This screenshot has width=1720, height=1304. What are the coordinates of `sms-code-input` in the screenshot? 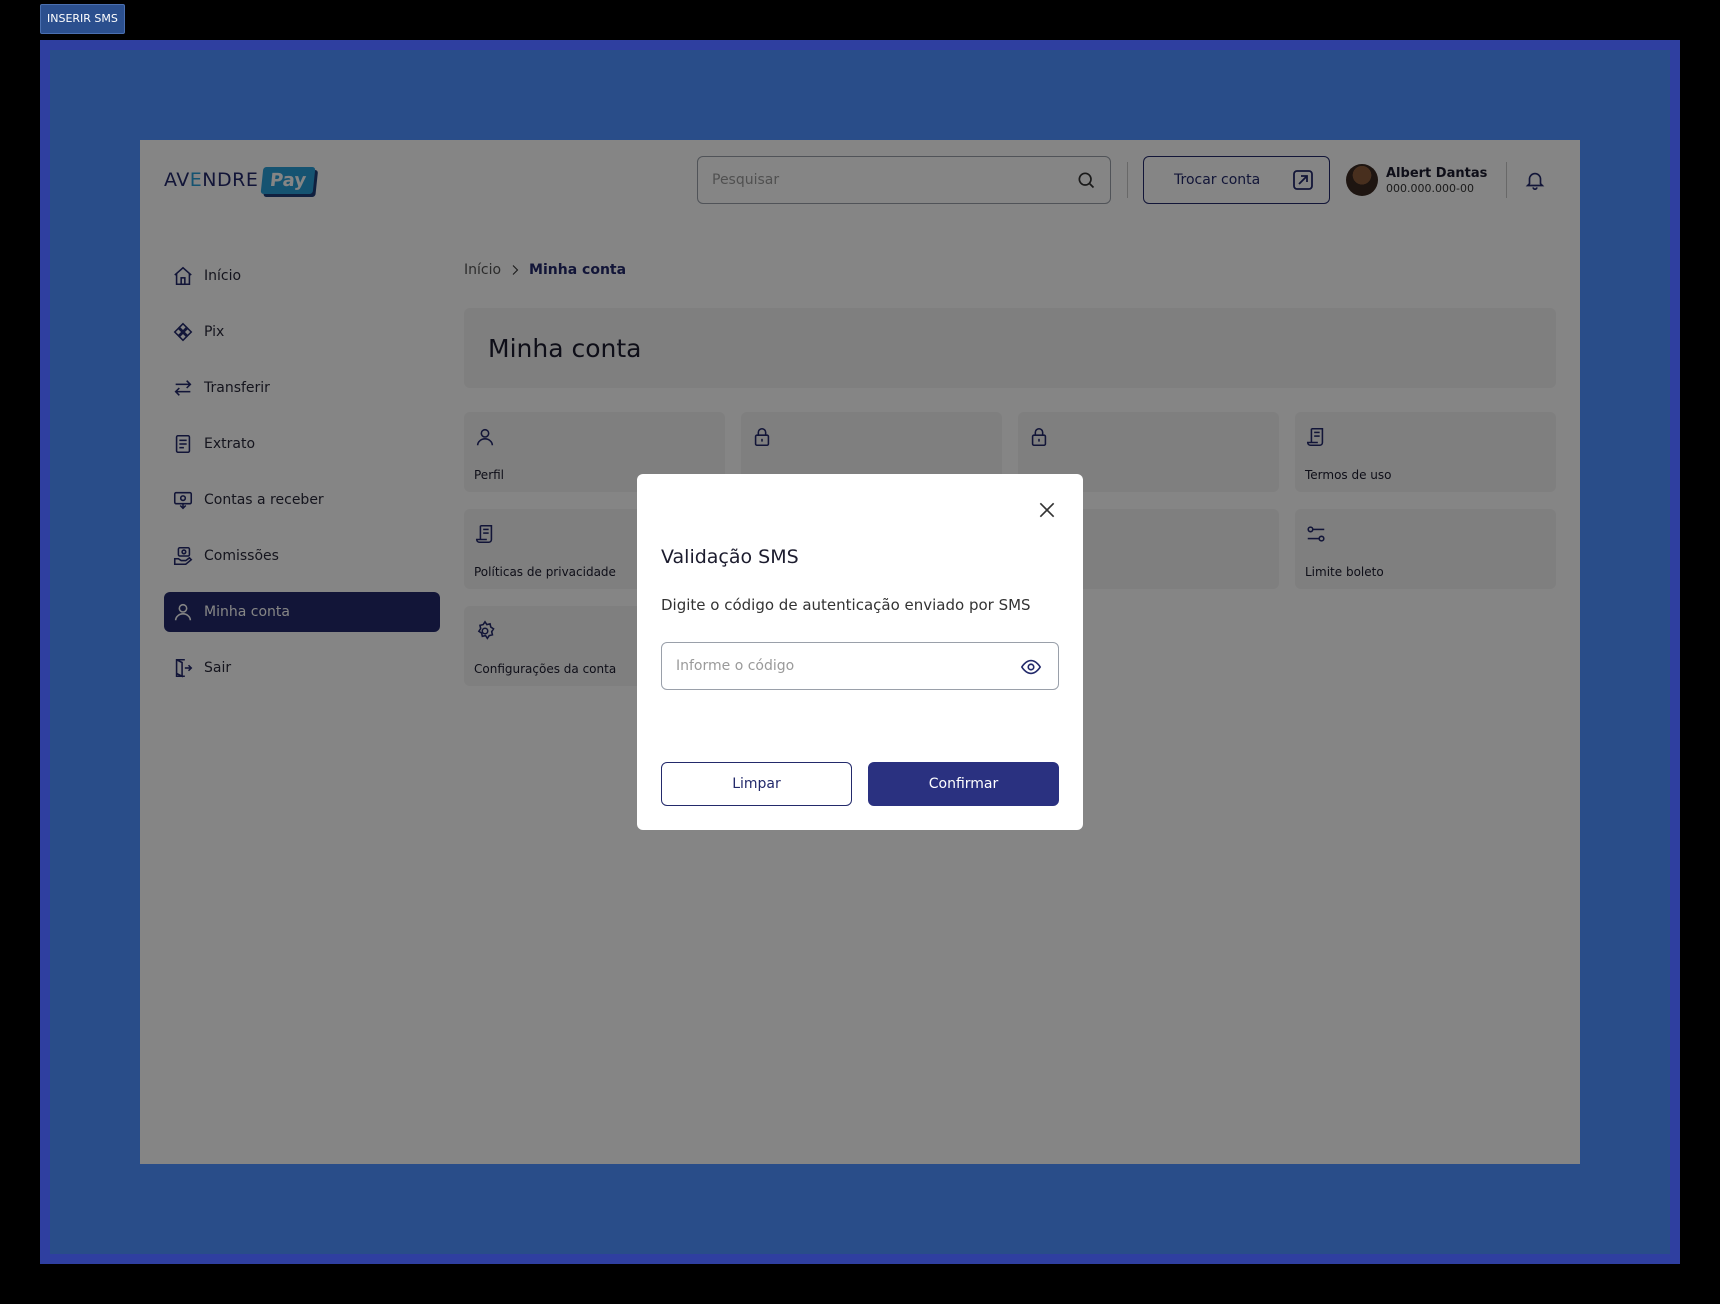 It's located at (841, 666).